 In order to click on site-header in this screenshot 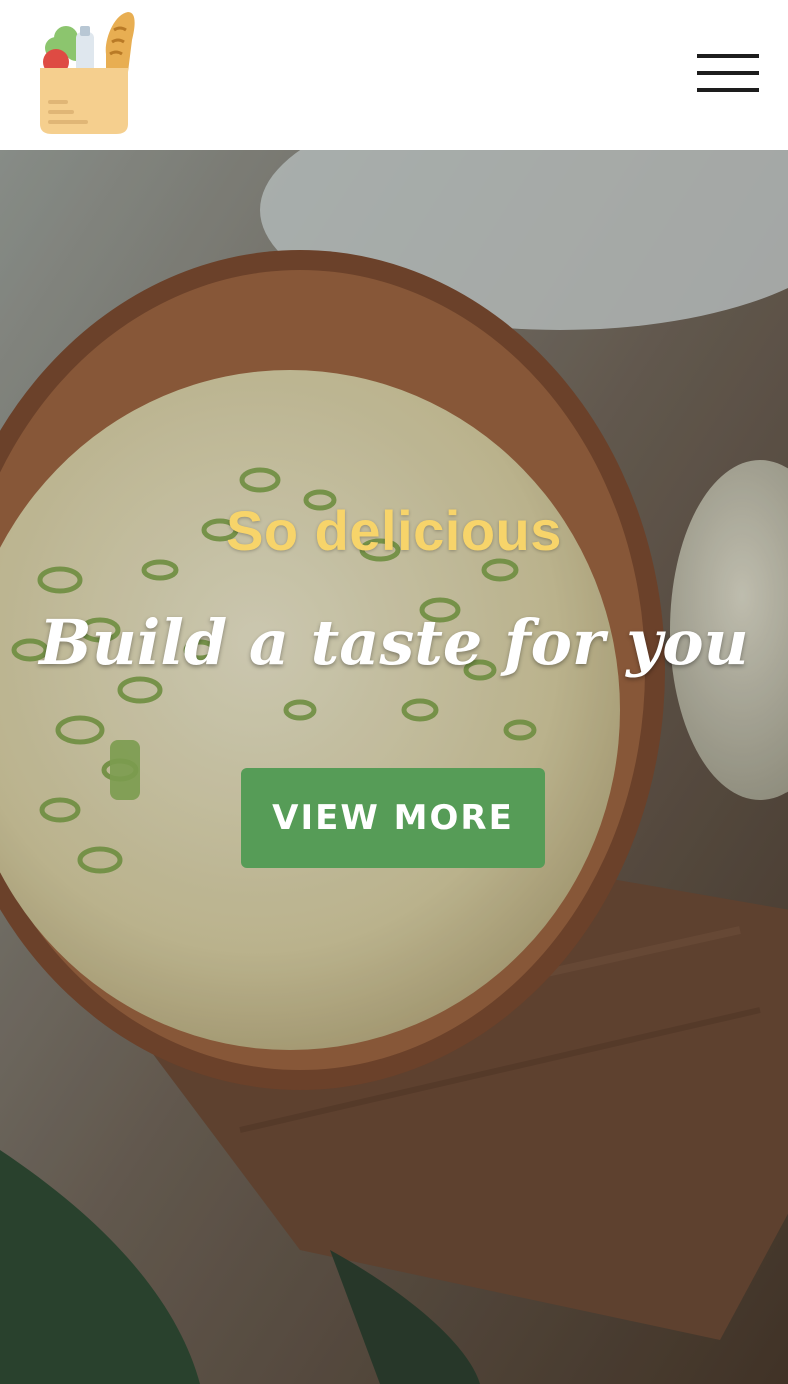, I will do `click(394, 75)`.